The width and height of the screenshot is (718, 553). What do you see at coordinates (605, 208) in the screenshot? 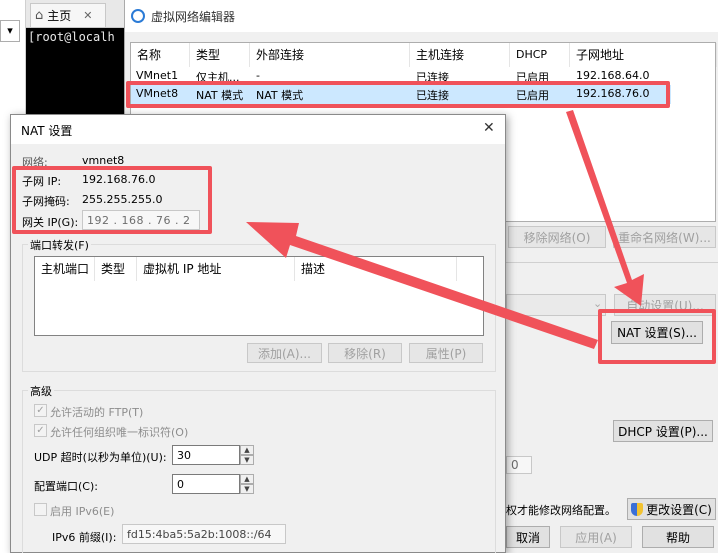
I see `arrow-to-nat-button` at bounding box center [605, 208].